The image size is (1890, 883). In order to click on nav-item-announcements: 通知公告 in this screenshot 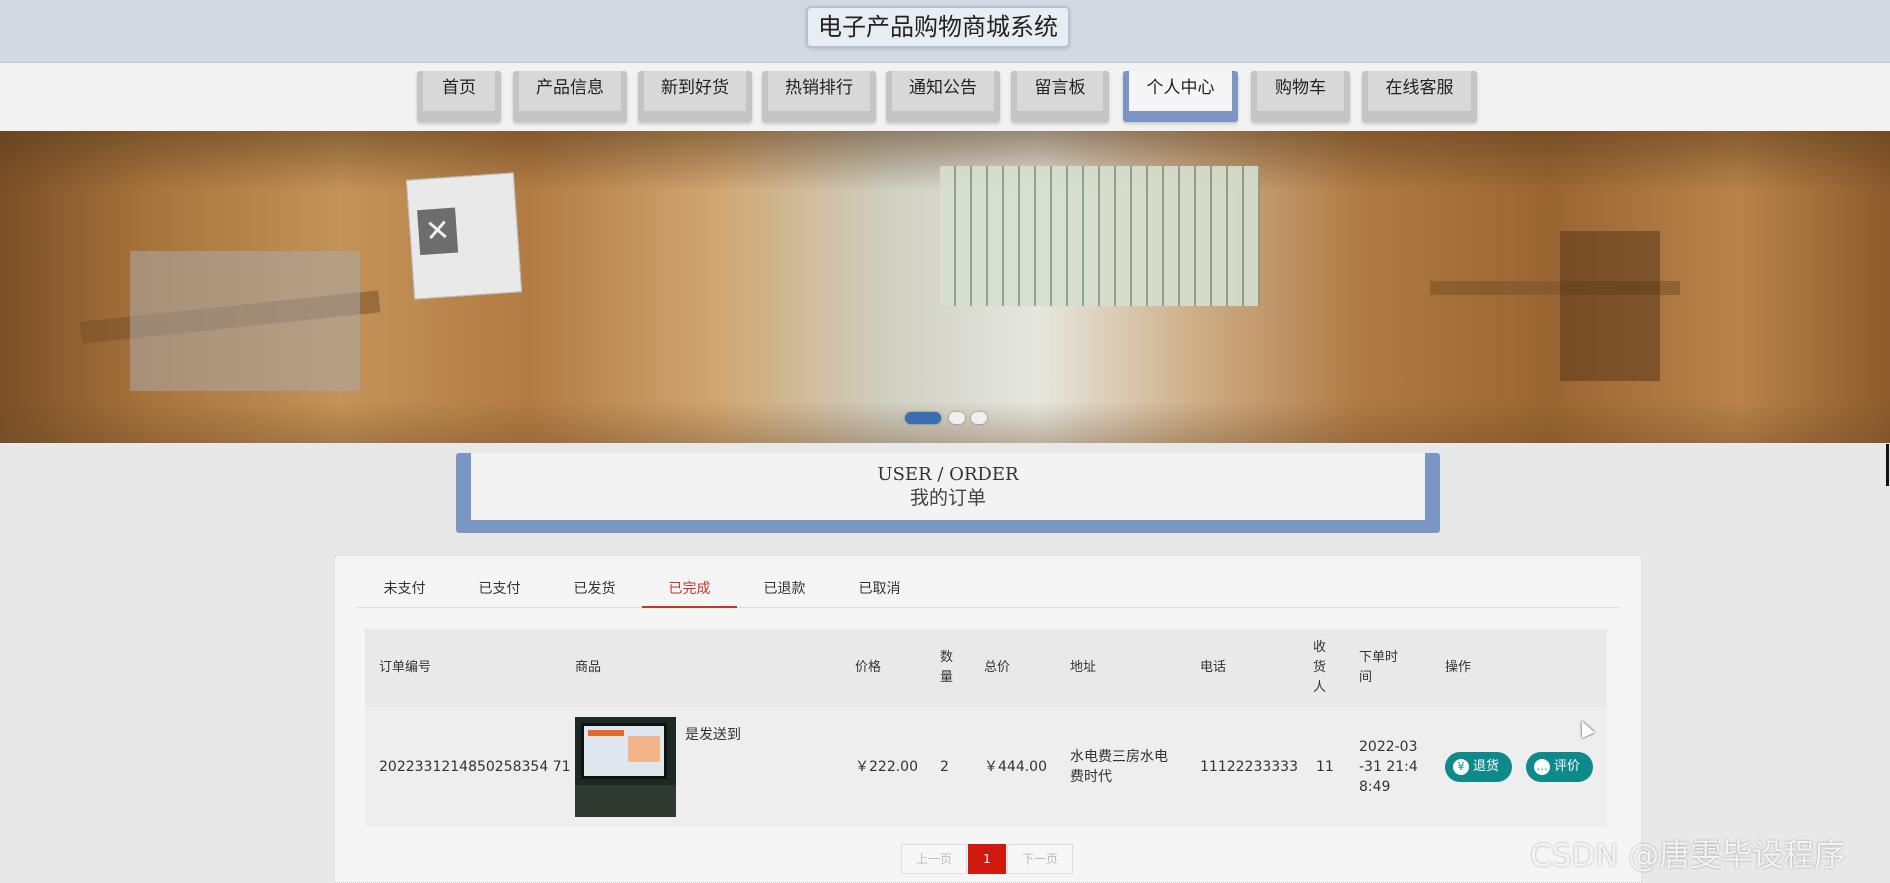, I will do `click(943, 96)`.